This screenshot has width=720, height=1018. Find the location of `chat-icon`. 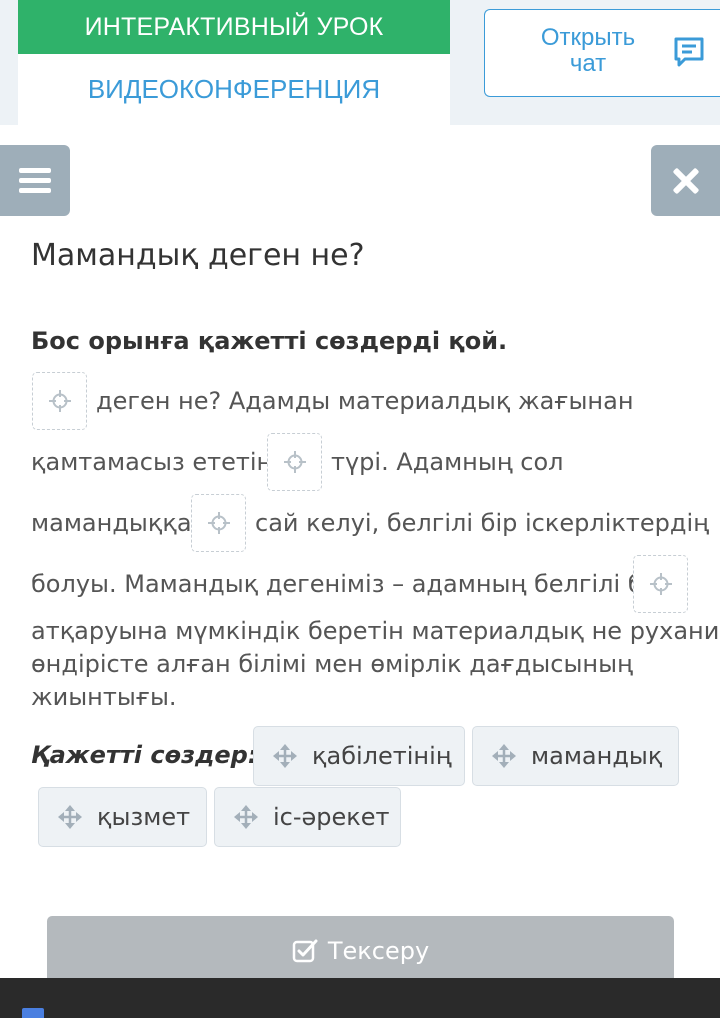

chat-icon is located at coordinates (689, 52).